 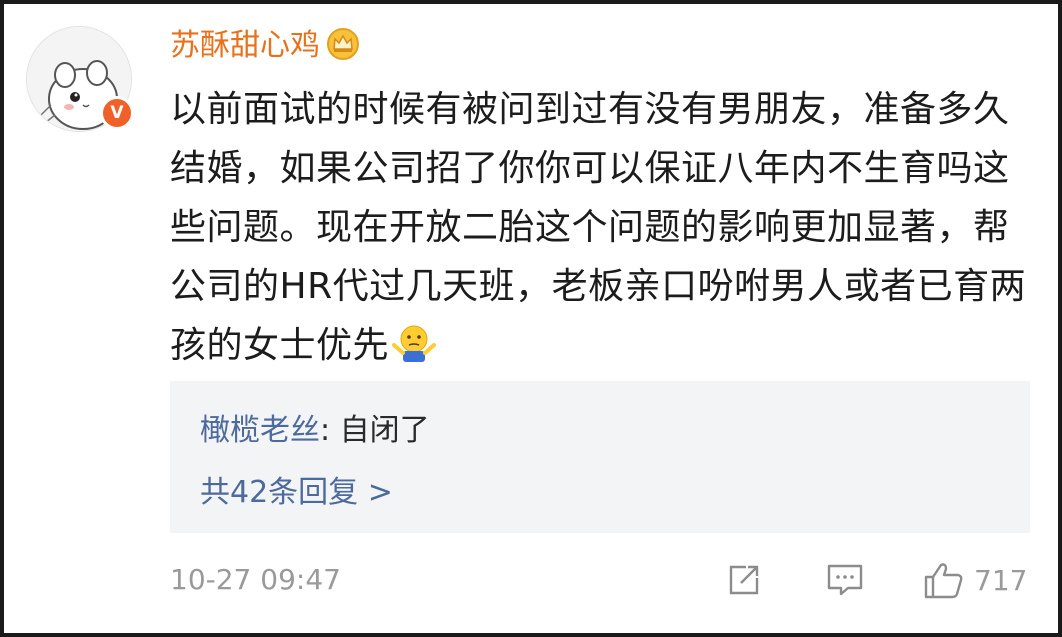 What do you see at coordinates (414, 343) in the screenshot?
I see `shrug-emoji-icon` at bounding box center [414, 343].